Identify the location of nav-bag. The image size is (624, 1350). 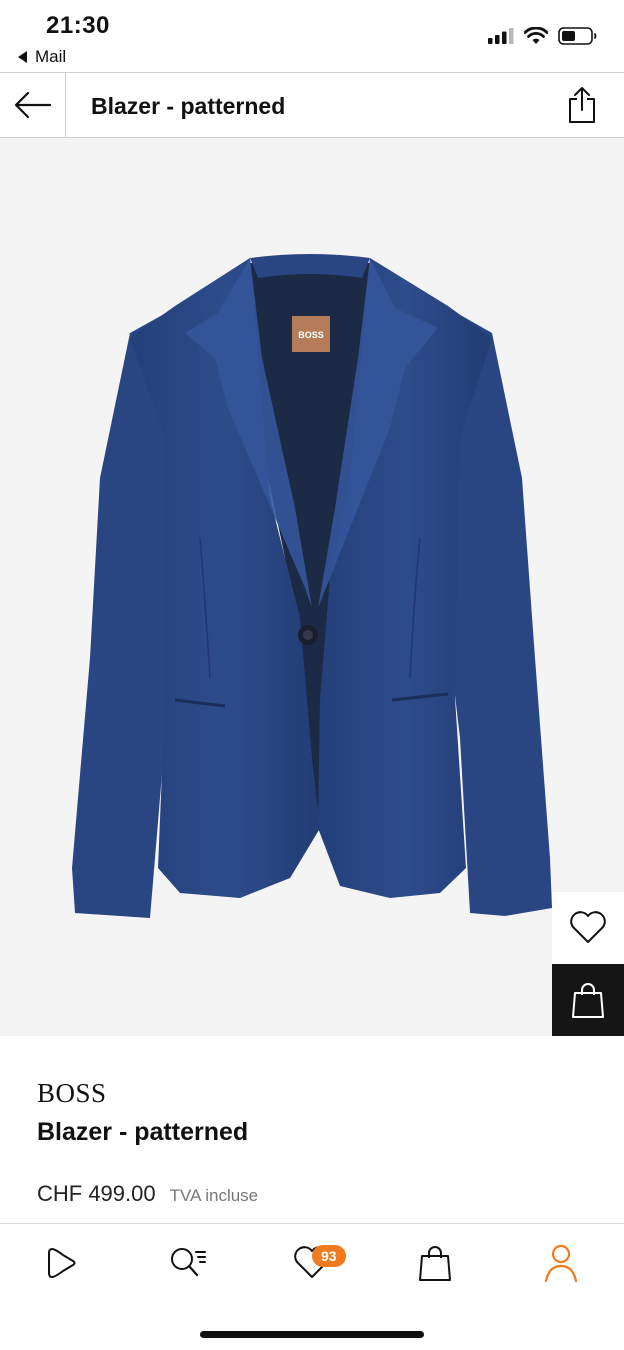
(435, 1263).